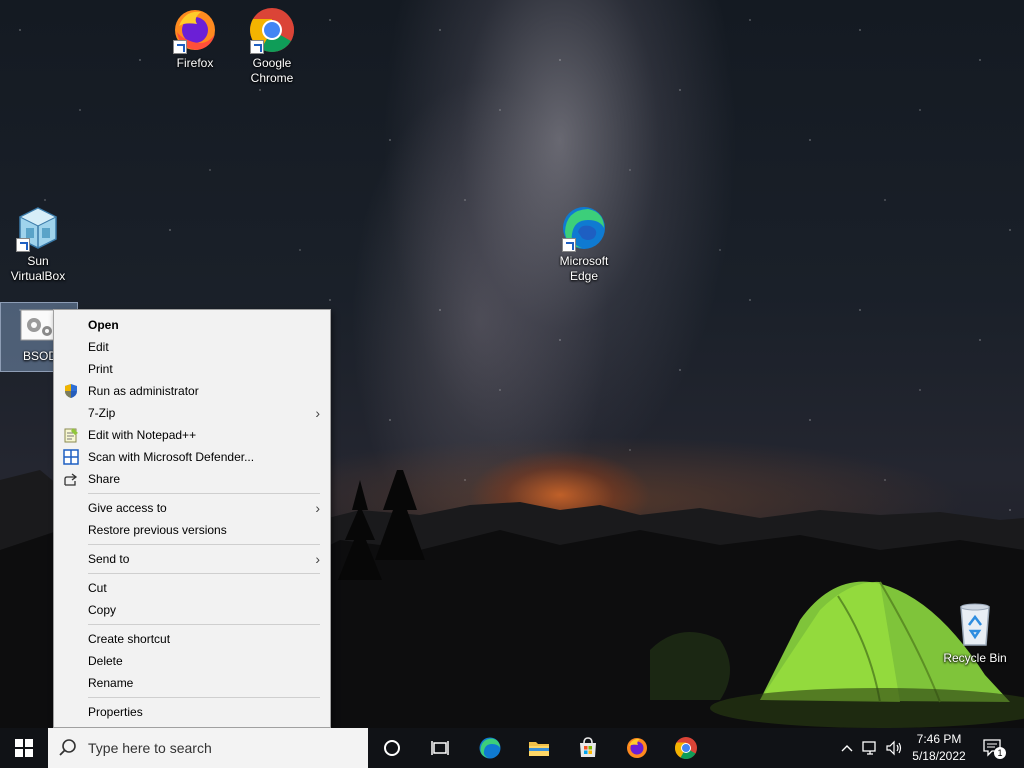  I want to click on file-explorer-icon, so click(539, 749).